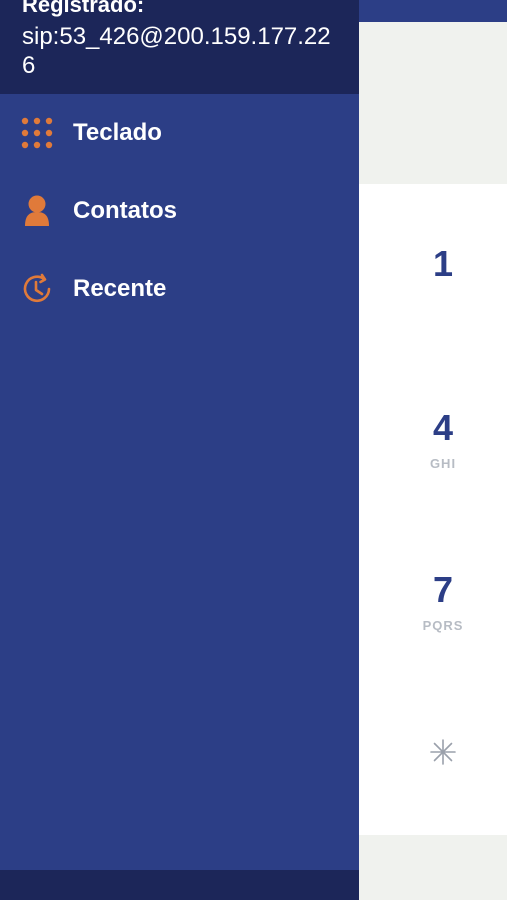  What do you see at coordinates (443, 294) in the screenshot?
I see `key-1: 1` at bounding box center [443, 294].